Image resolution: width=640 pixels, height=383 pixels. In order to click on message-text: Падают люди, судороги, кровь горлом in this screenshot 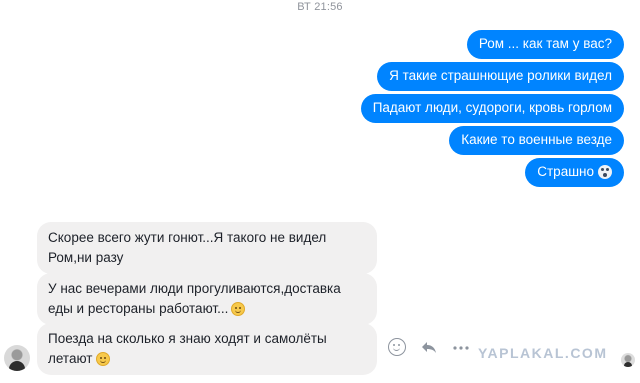, I will do `click(492, 107)`.